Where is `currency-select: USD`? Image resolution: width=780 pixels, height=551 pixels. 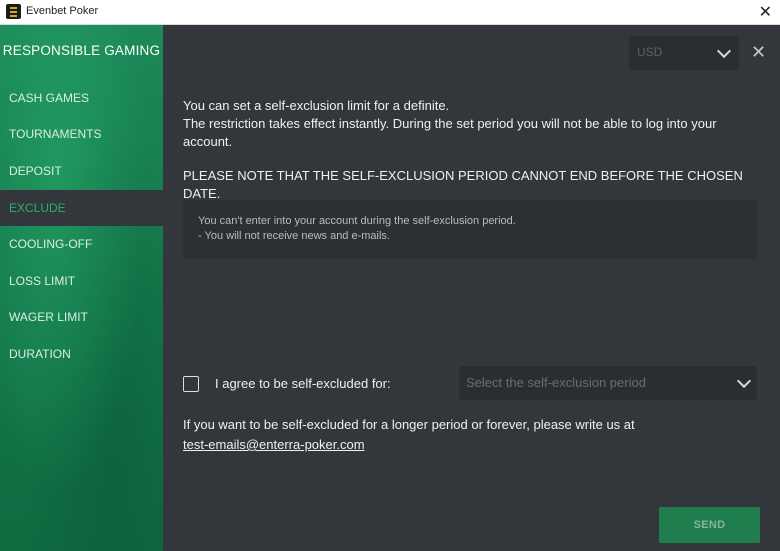
currency-select: USD is located at coordinates (684, 53).